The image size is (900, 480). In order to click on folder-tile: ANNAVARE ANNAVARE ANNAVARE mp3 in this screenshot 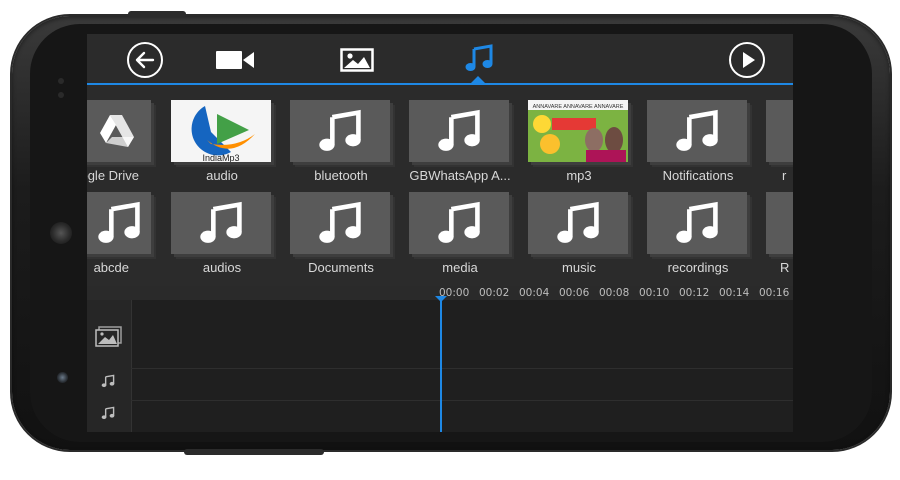, I will do `click(579, 141)`.